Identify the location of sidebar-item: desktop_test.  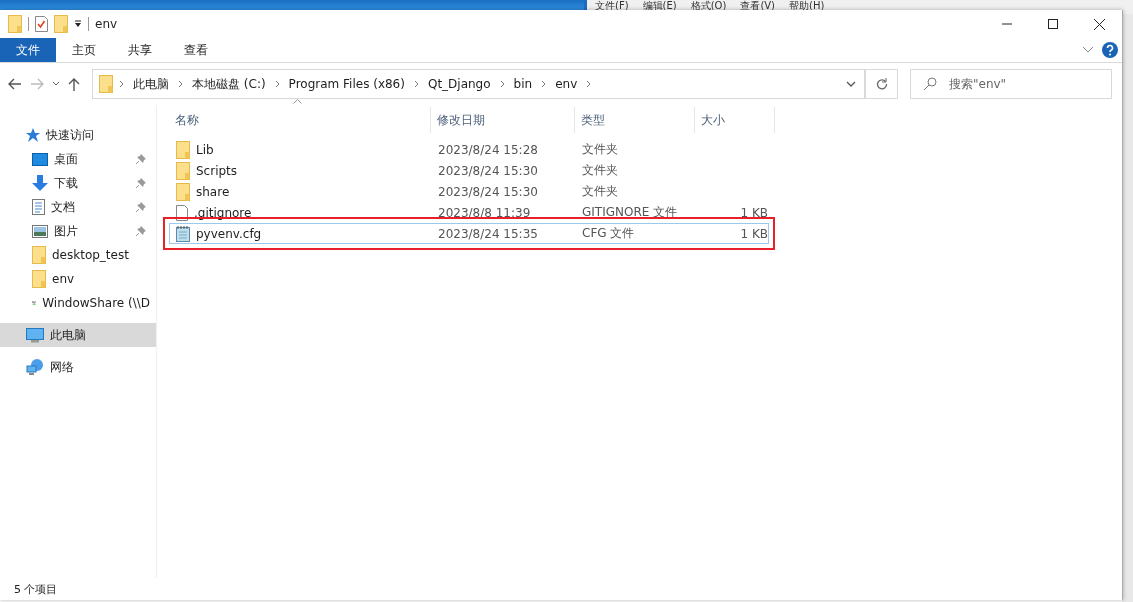
(78, 255).